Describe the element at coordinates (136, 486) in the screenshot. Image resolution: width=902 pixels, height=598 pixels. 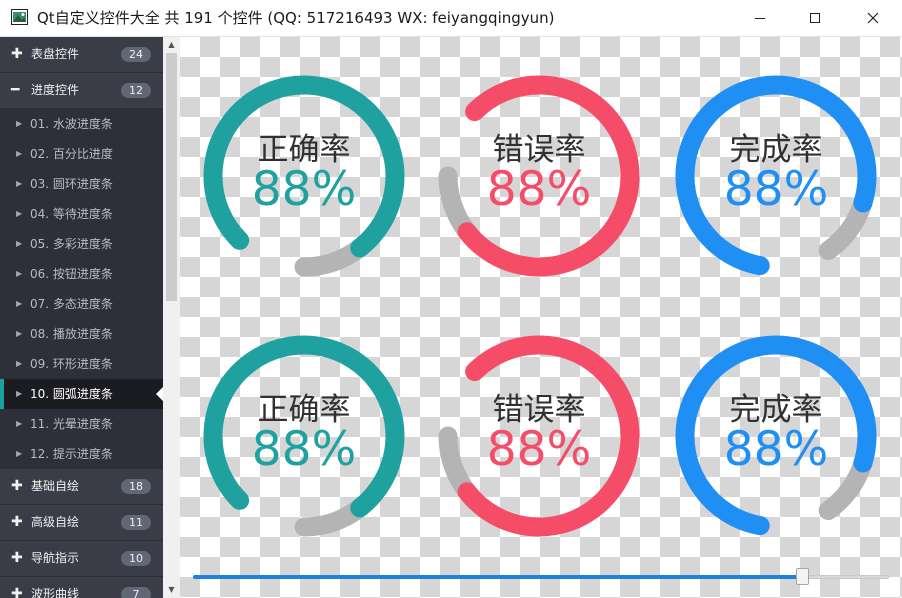
I see `count-badge: 18` at that location.